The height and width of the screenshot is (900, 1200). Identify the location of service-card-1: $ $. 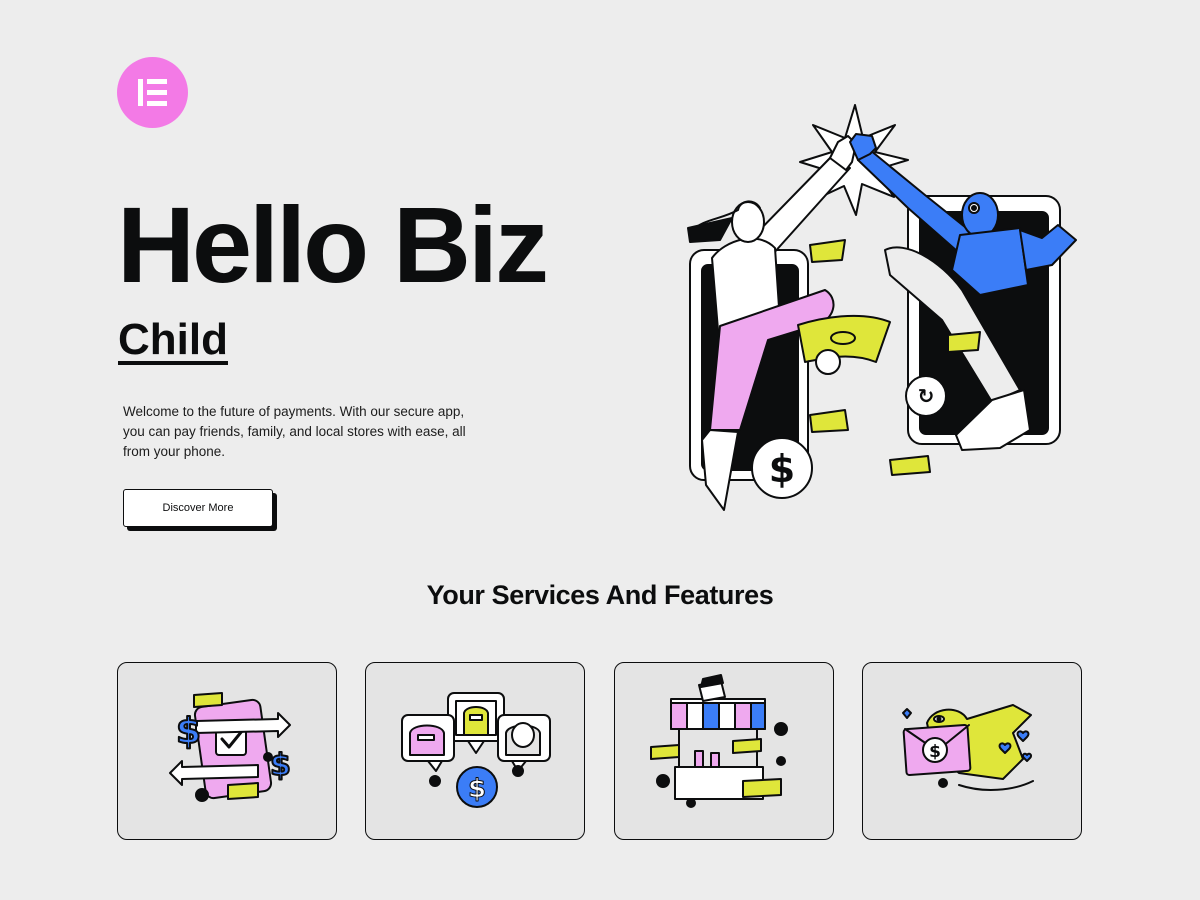
(227, 751).